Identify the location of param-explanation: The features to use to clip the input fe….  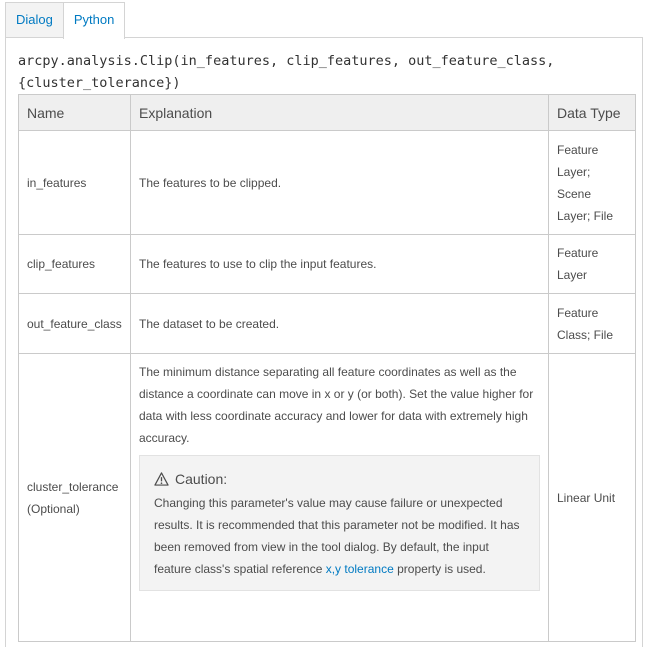
(339, 264).